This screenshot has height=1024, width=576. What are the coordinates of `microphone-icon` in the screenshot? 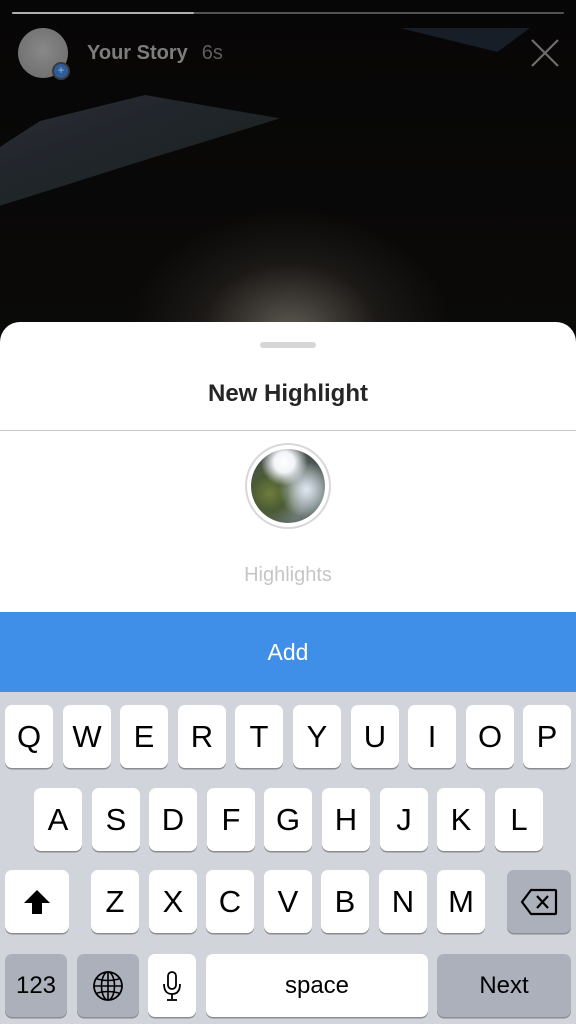 It's located at (172, 985).